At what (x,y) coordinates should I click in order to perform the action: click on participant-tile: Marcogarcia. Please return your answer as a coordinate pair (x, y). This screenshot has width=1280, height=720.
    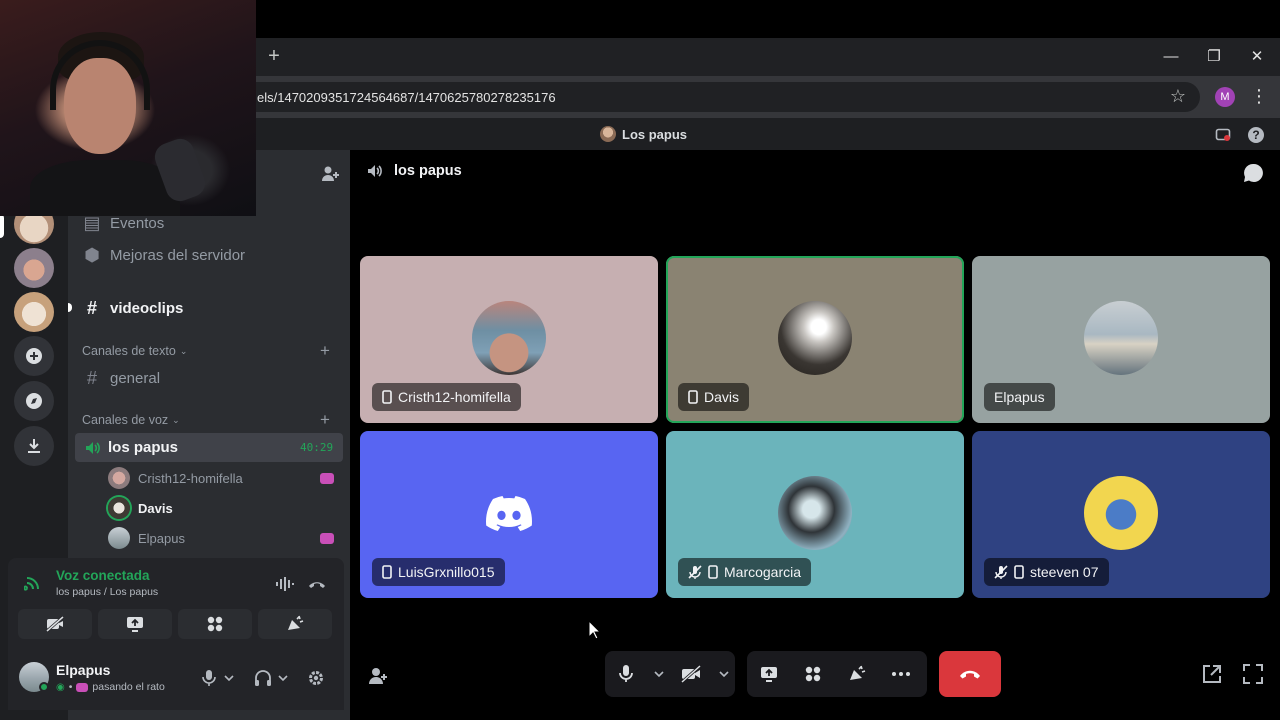
    Looking at the image, I should click on (815, 514).